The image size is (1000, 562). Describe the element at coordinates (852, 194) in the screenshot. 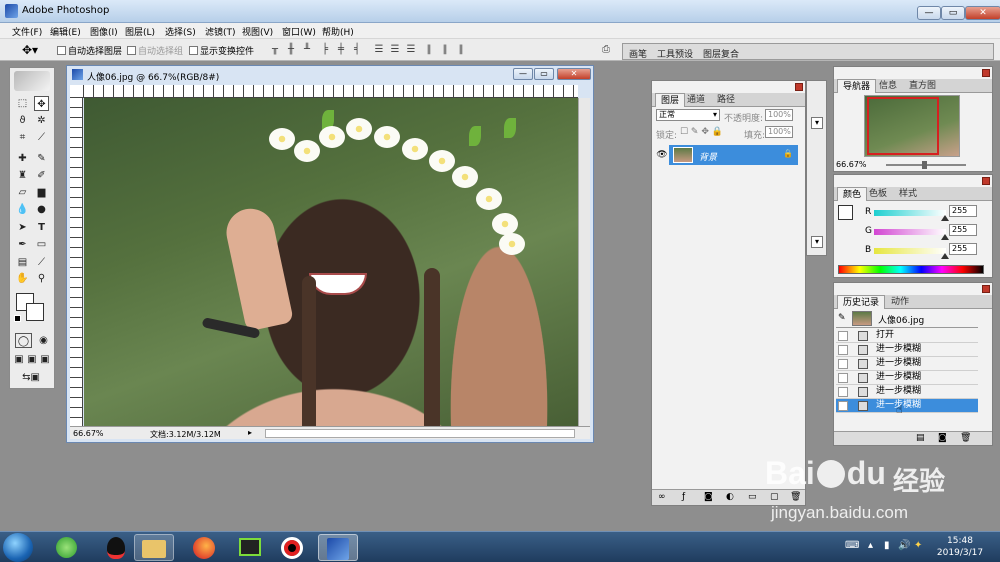

I see `tab-color: 颜色` at that location.